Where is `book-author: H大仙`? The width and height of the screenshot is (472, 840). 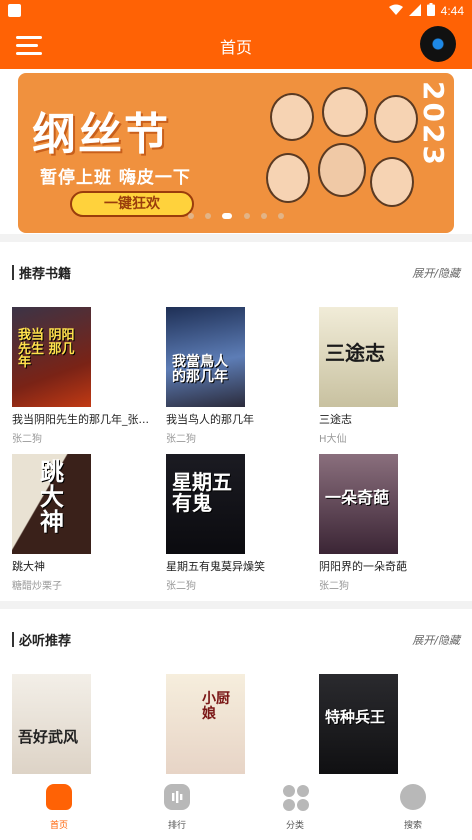 book-author: H大仙 is located at coordinates (333, 439).